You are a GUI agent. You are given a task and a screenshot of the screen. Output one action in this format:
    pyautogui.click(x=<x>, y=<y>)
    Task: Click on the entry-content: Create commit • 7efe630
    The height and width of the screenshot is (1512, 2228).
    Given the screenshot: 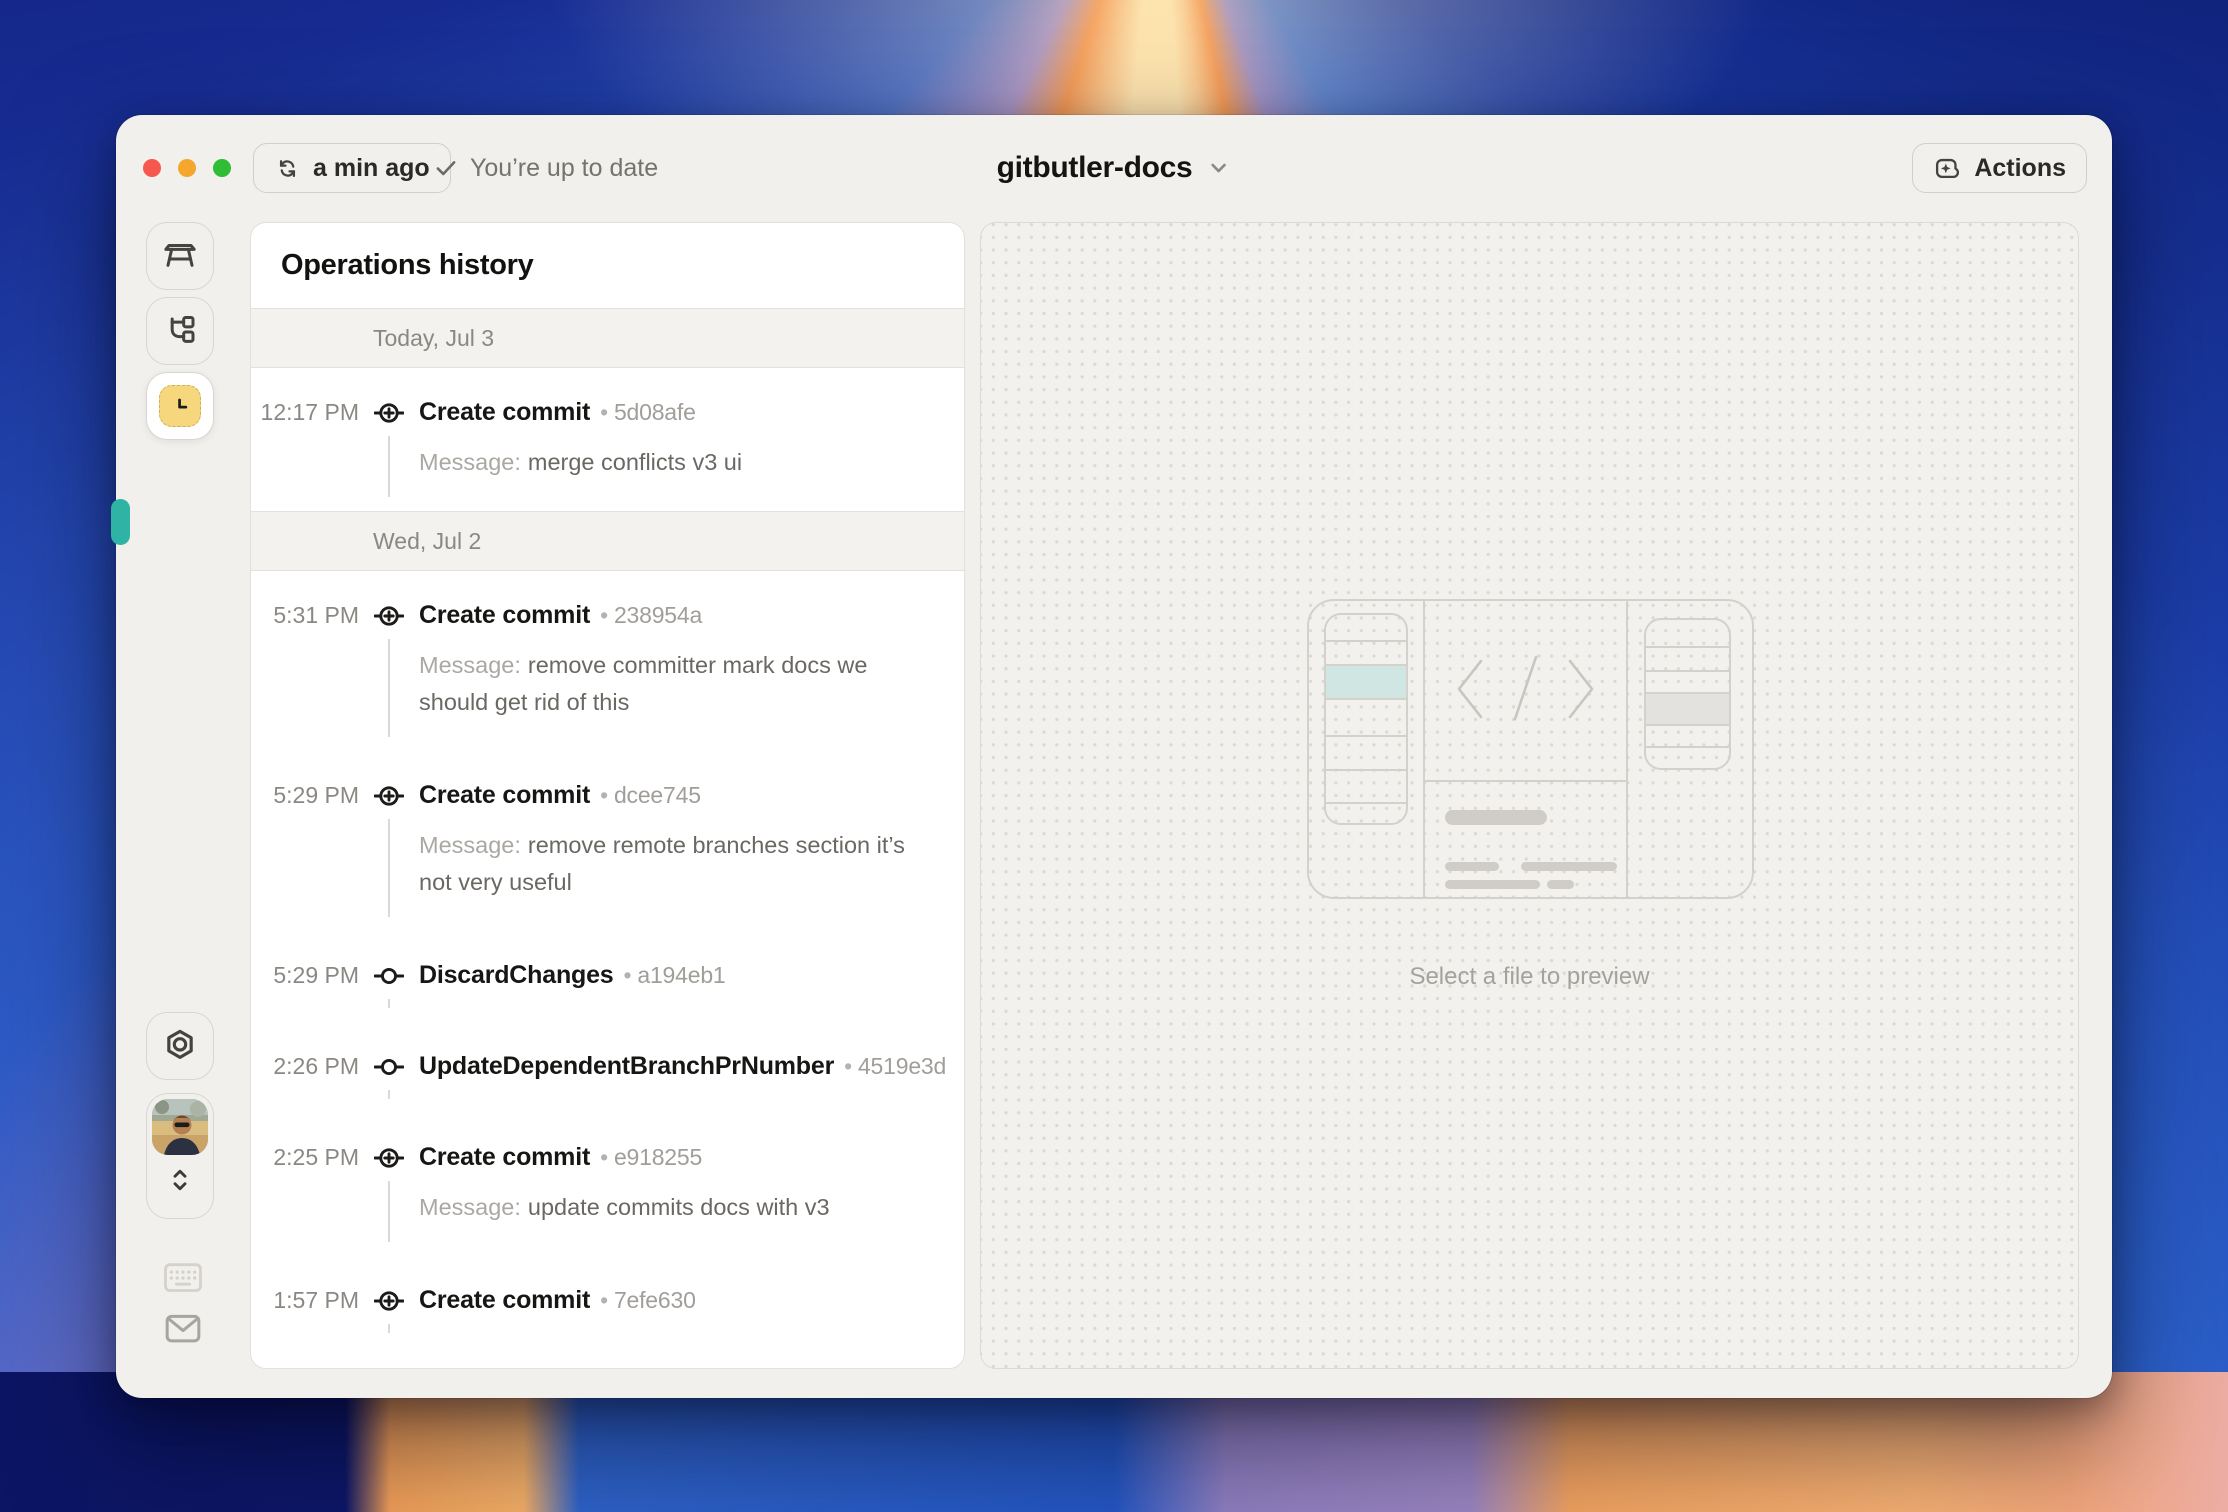 What is the action you would take?
    pyautogui.click(x=677, y=1300)
    